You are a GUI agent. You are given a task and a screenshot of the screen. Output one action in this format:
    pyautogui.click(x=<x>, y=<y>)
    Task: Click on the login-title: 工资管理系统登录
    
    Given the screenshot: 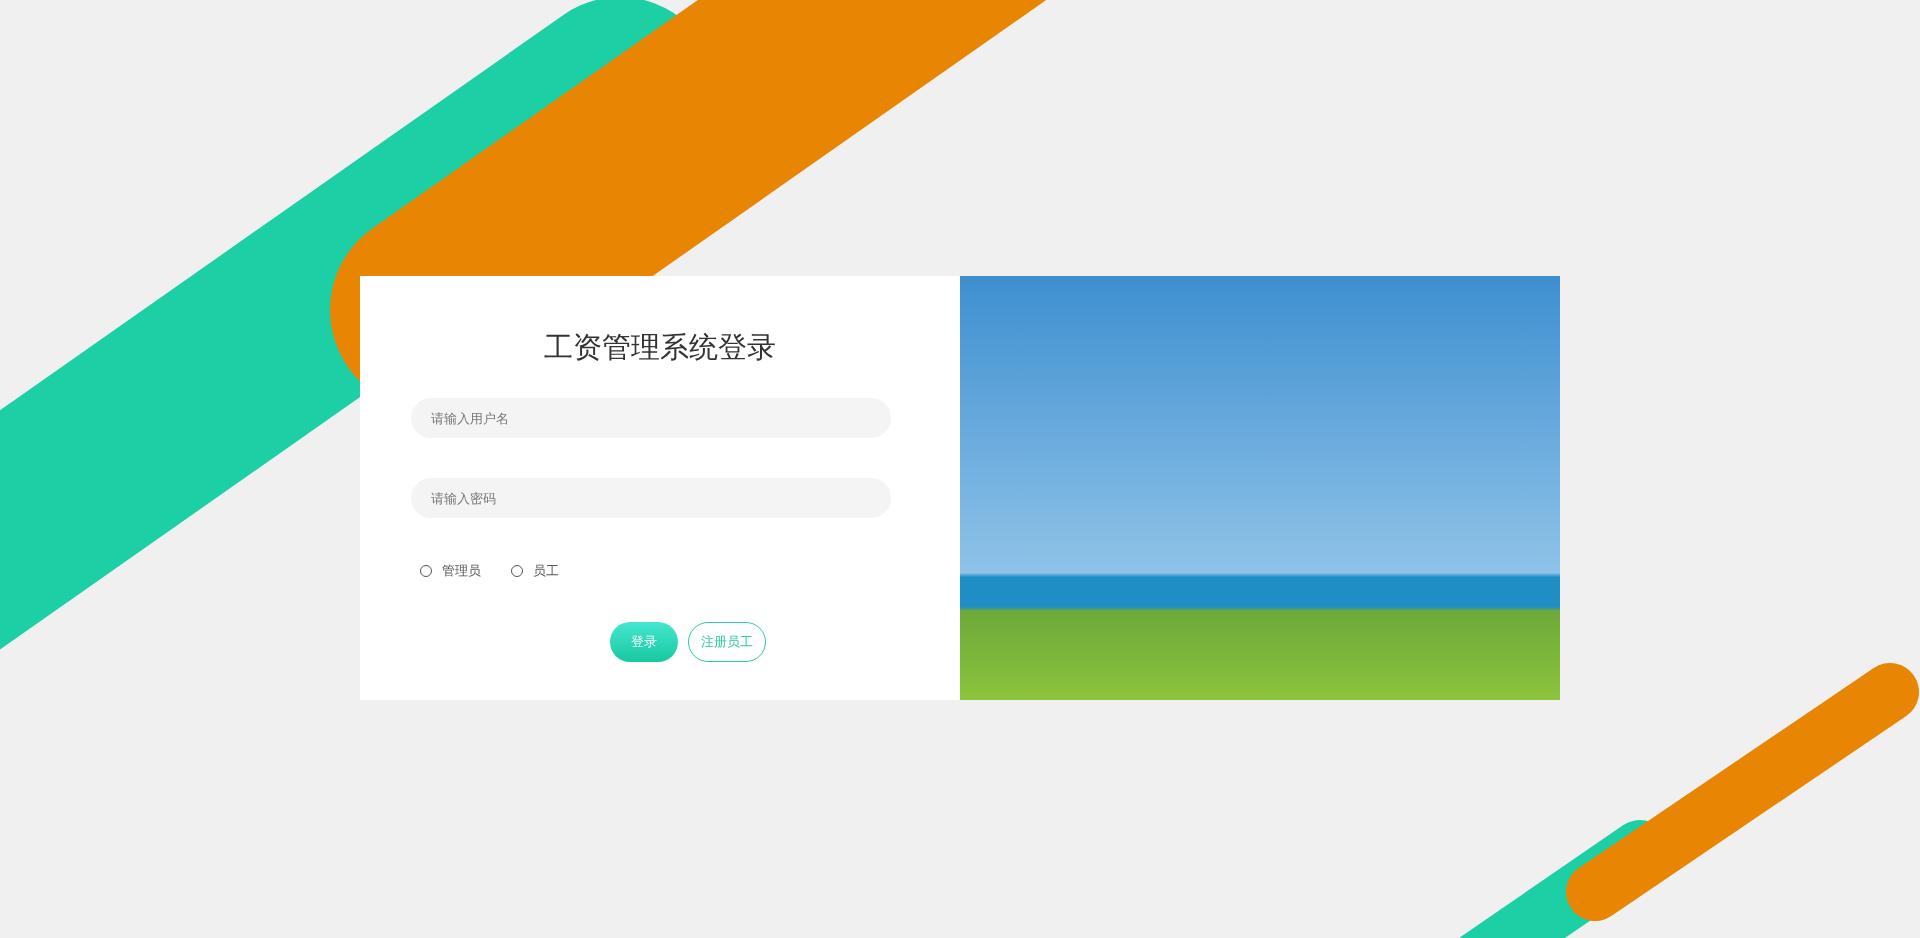 What is the action you would take?
    pyautogui.click(x=660, y=347)
    